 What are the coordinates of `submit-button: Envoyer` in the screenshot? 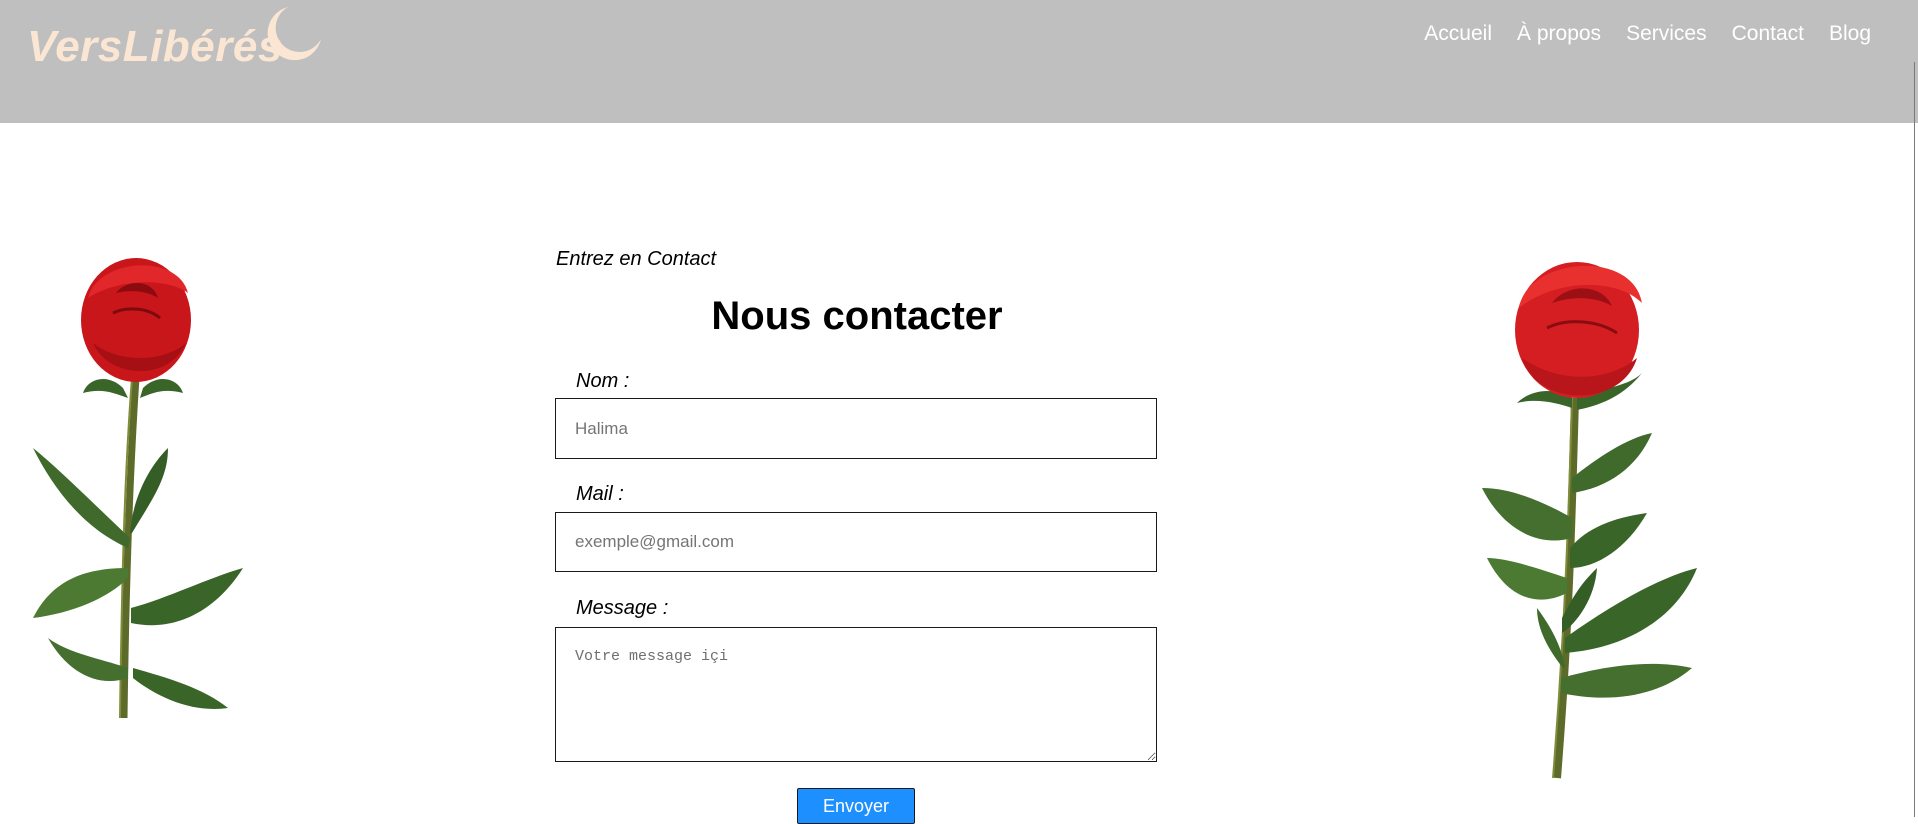 It's located at (856, 806).